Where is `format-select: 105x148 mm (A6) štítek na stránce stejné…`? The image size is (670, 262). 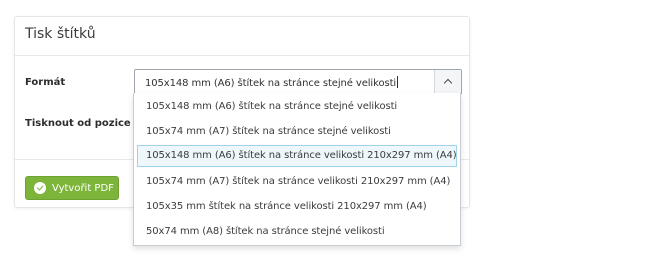
format-select: 105x148 mm (A6) štítek na stránce stejné… is located at coordinates (298, 81).